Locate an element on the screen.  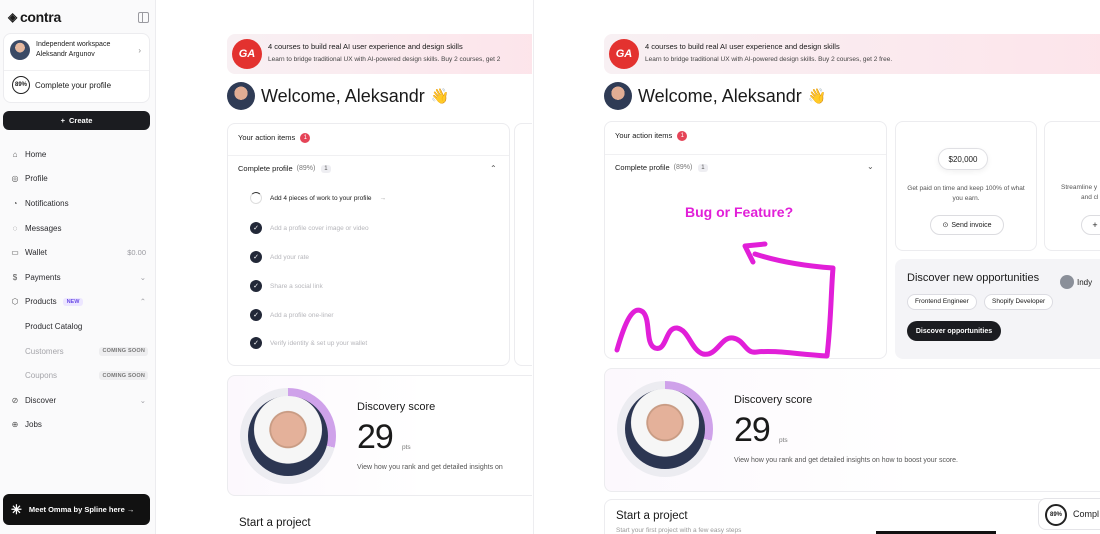
ga-logo: GA is located at coordinates (624, 54).